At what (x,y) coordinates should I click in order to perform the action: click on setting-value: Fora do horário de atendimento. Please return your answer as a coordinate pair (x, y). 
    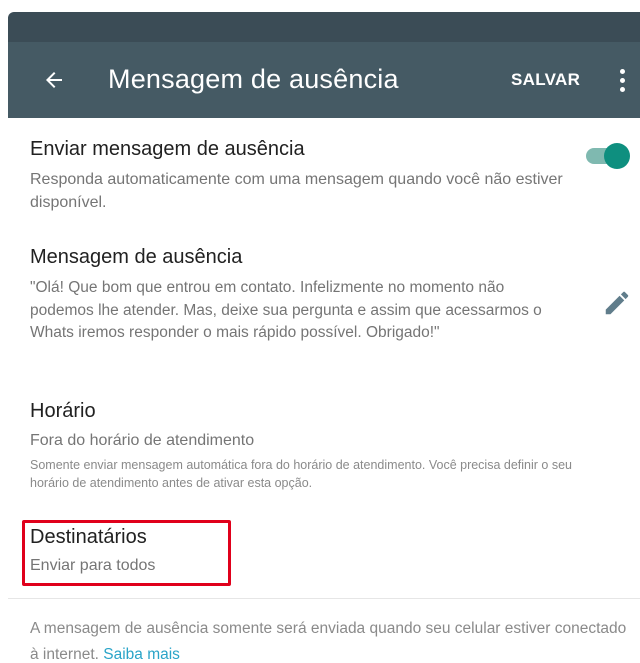
    Looking at the image, I should click on (142, 440).